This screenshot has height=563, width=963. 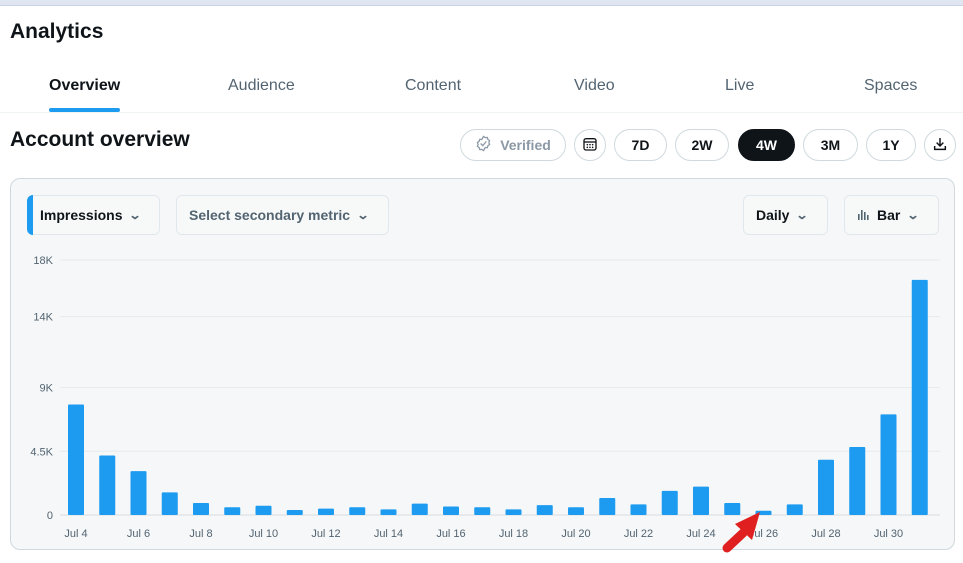 What do you see at coordinates (200, 534) in the screenshot?
I see `x-tick-label: Jul 8` at bounding box center [200, 534].